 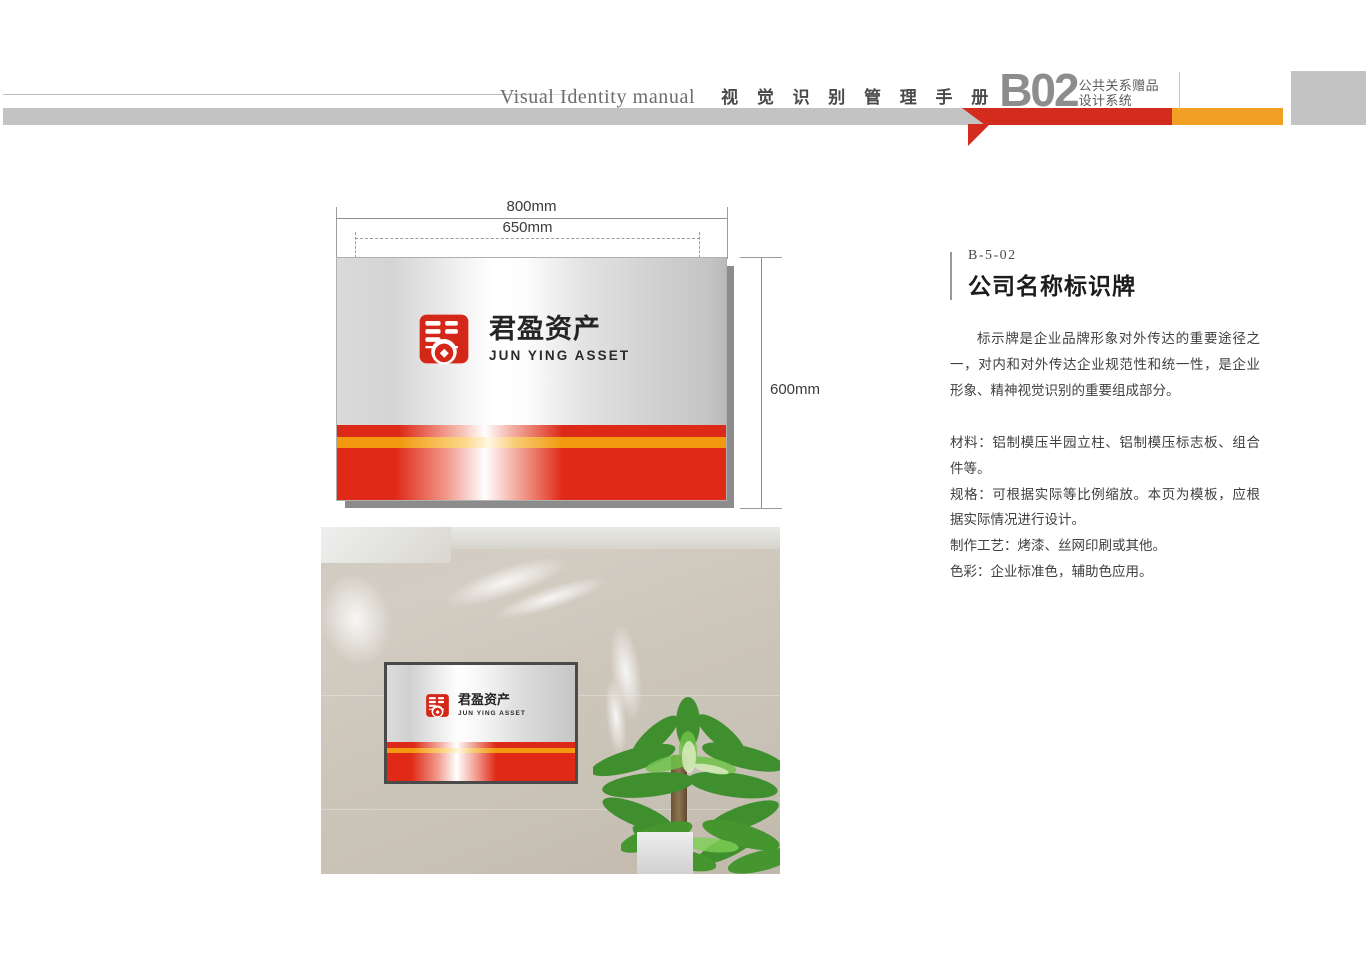 I want to click on panel-spec-color: 色彩：企业标准色，辅助色应用。, so click(x=1051, y=572).